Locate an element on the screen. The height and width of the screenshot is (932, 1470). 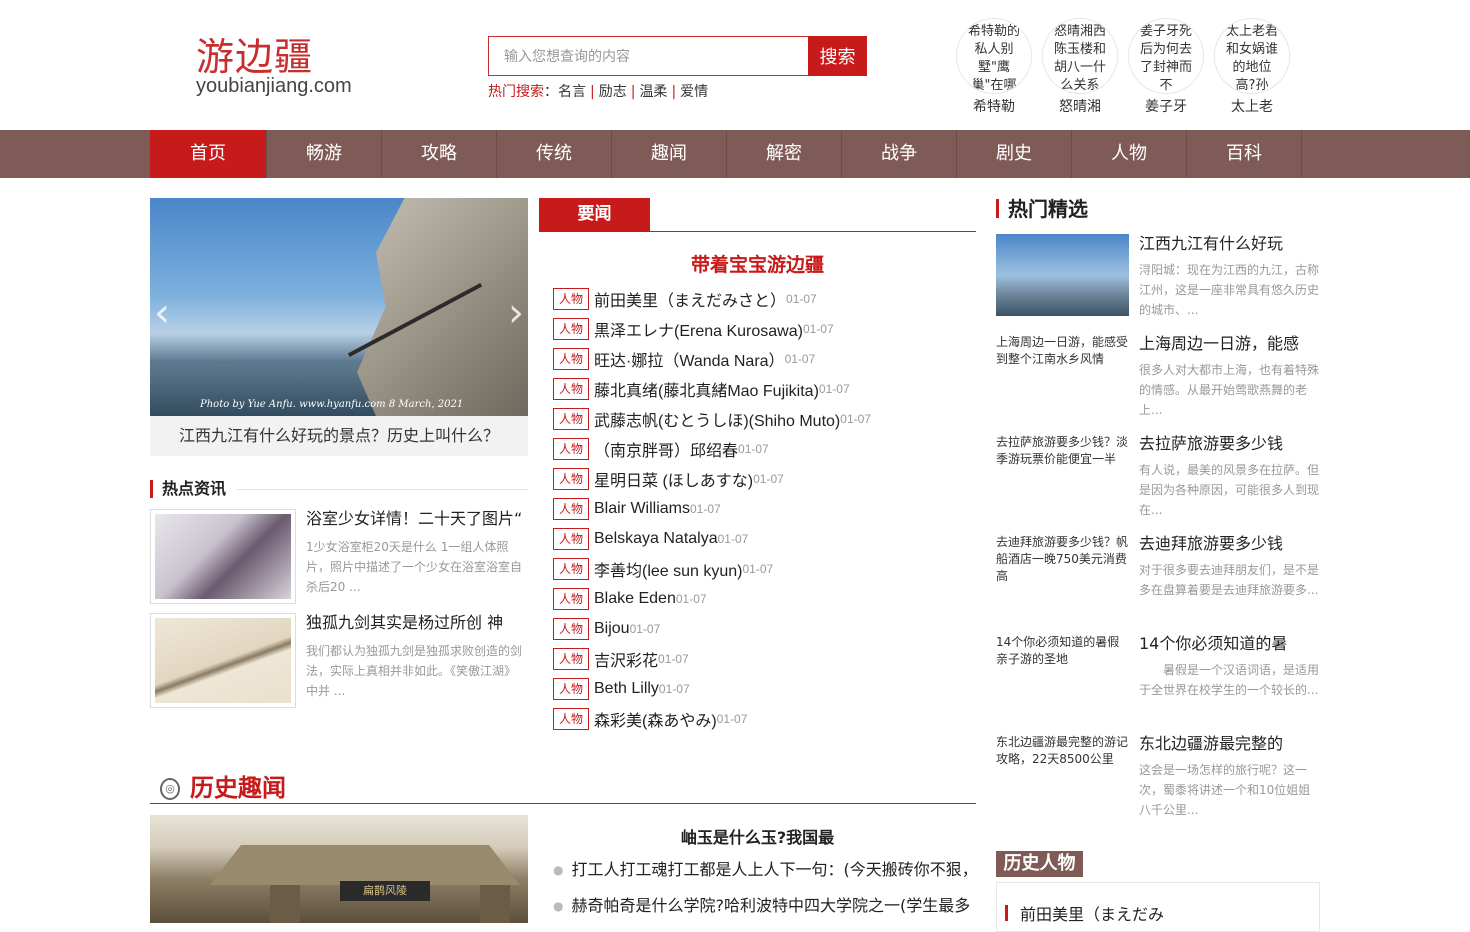
hot-pick-thumbnail: 去迪拜旅游要多少钱？帆船酒店一晚750美元消费高 is located at coordinates (1062, 575).